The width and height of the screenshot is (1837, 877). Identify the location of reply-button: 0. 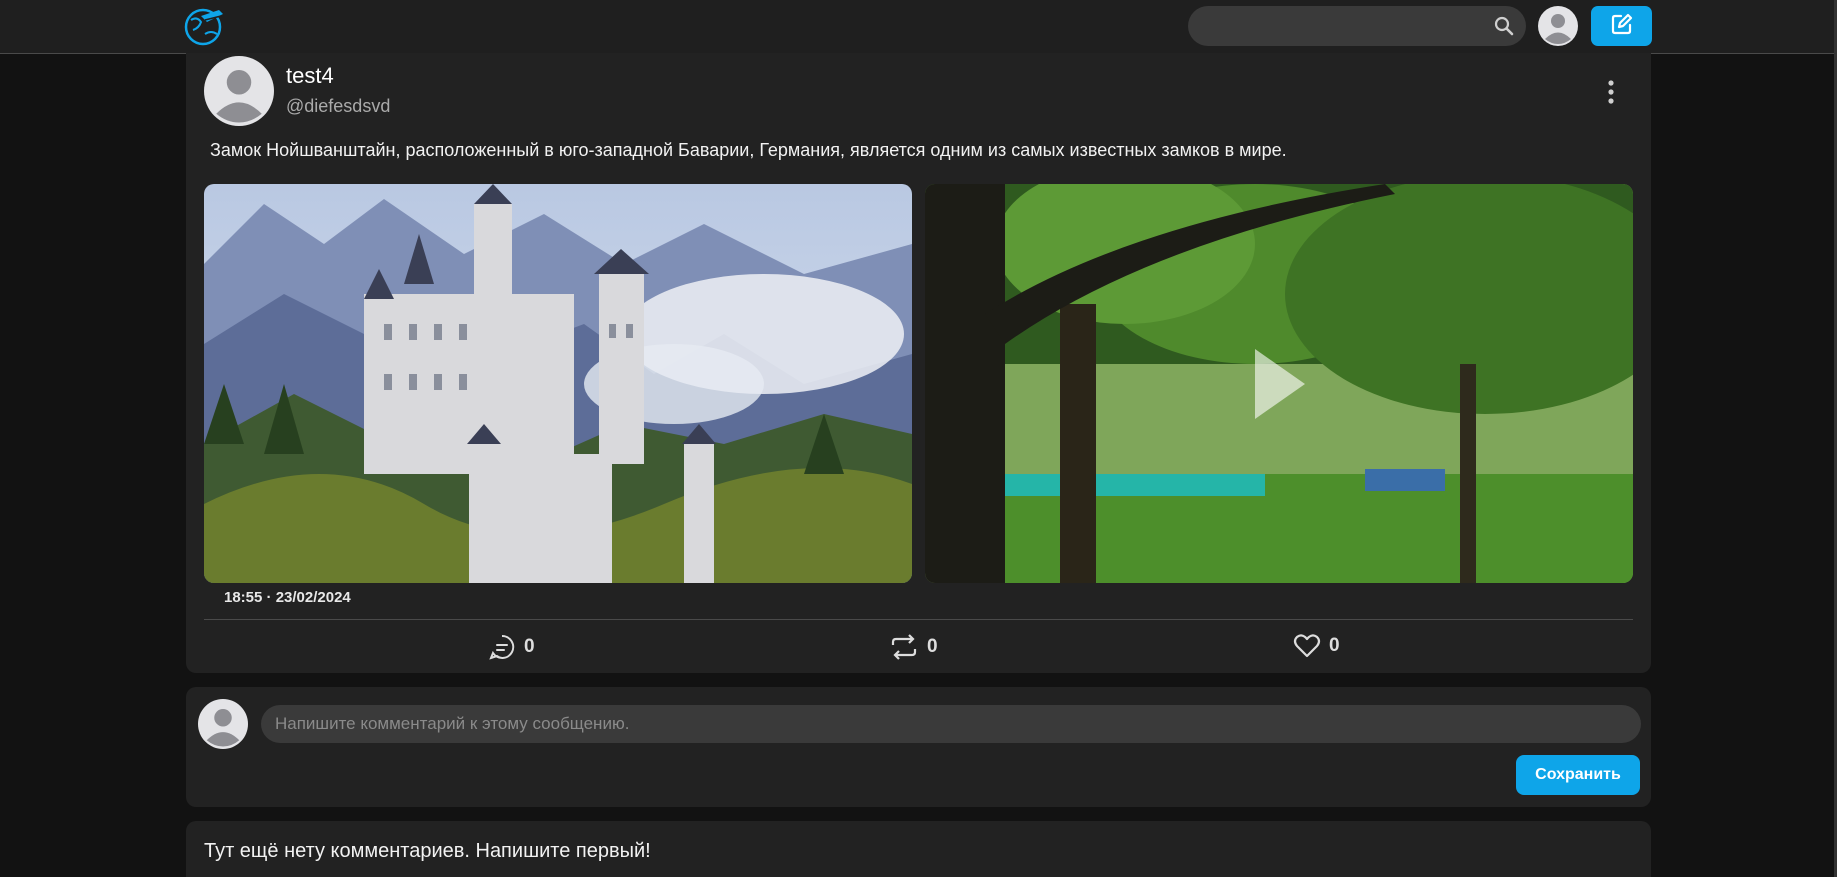
(511, 647).